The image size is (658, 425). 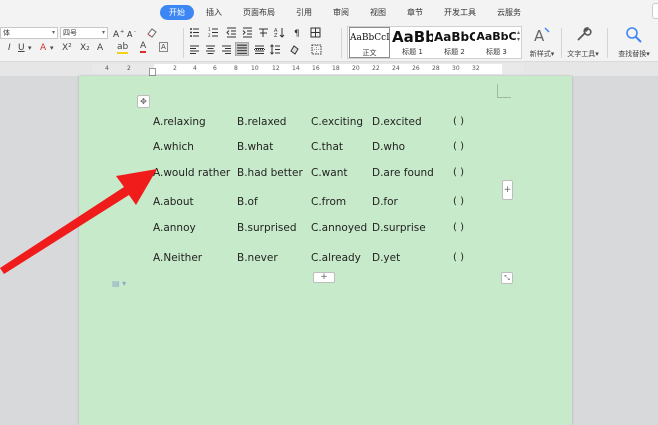 What do you see at coordinates (178, 258) in the screenshot?
I see `question-option: A.Neither` at bounding box center [178, 258].